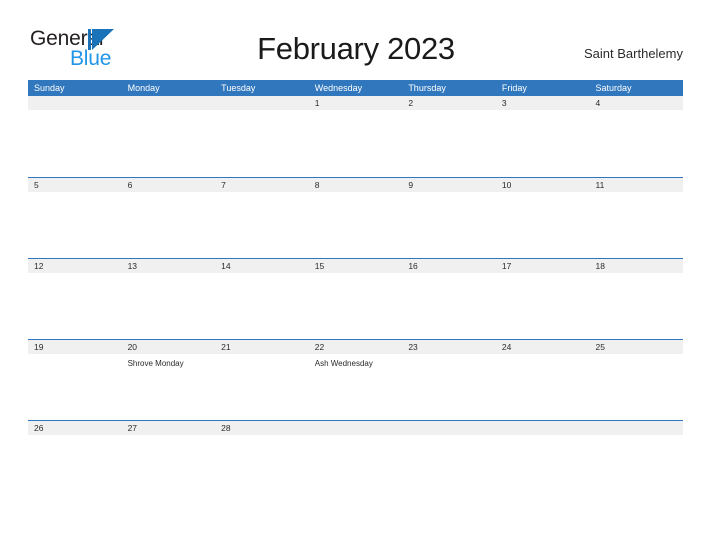  What do you see at coordinates (543, 347) in the screenshot?
I see `day-number-24: 24` at bounding box center [543, 347].